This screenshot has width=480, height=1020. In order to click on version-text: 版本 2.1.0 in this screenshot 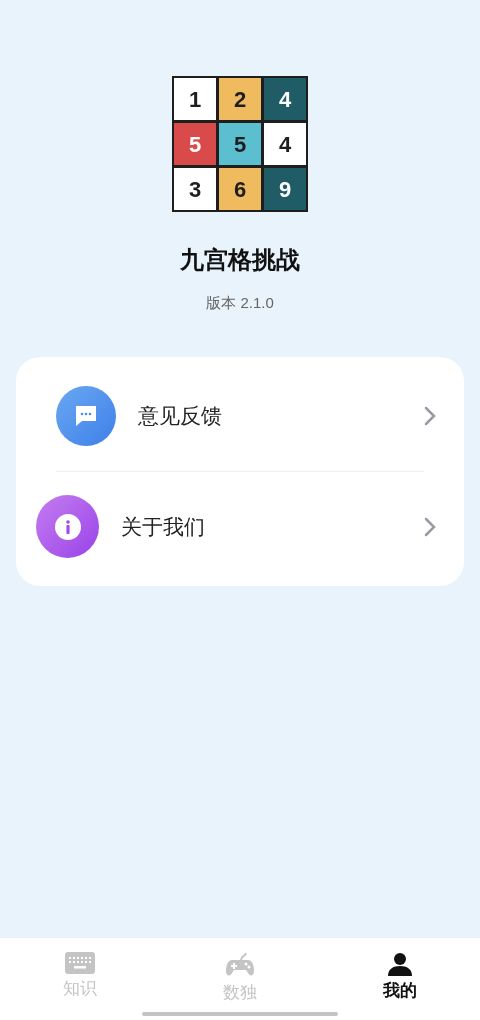, I will do `click(240, 303)`.